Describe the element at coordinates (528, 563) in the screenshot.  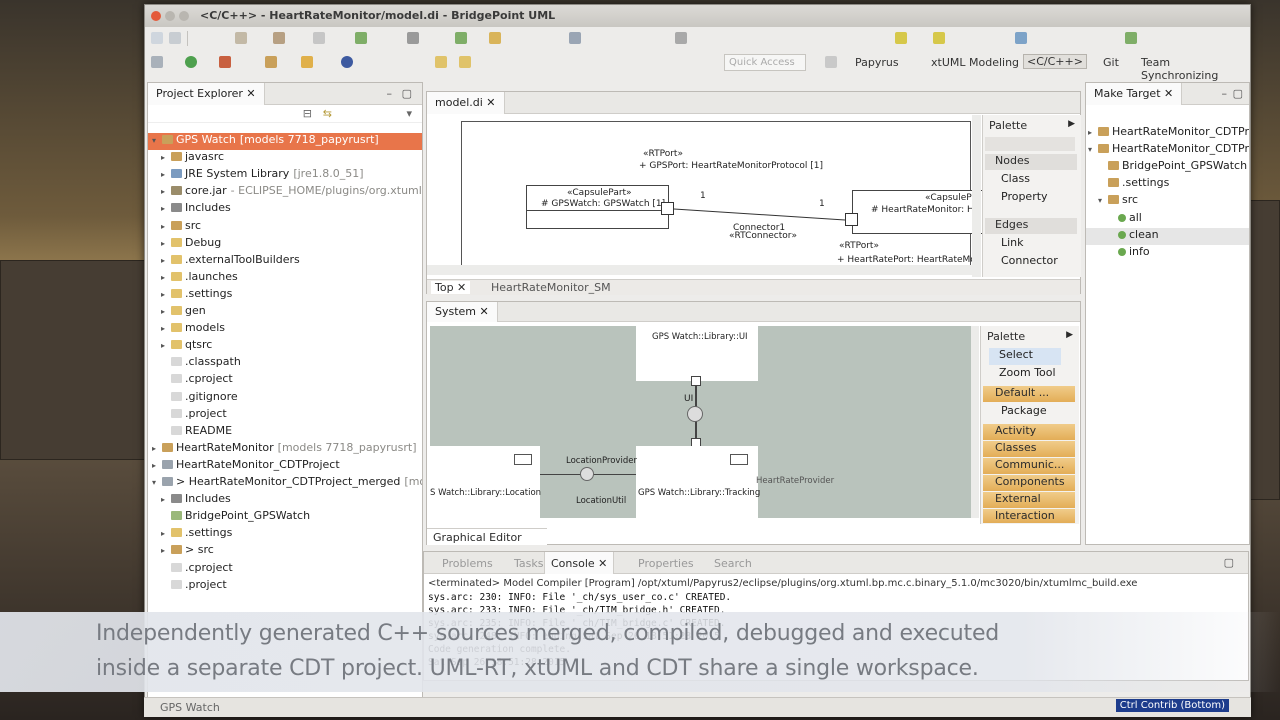
I see `tab-tasks: Tasks` at that location.